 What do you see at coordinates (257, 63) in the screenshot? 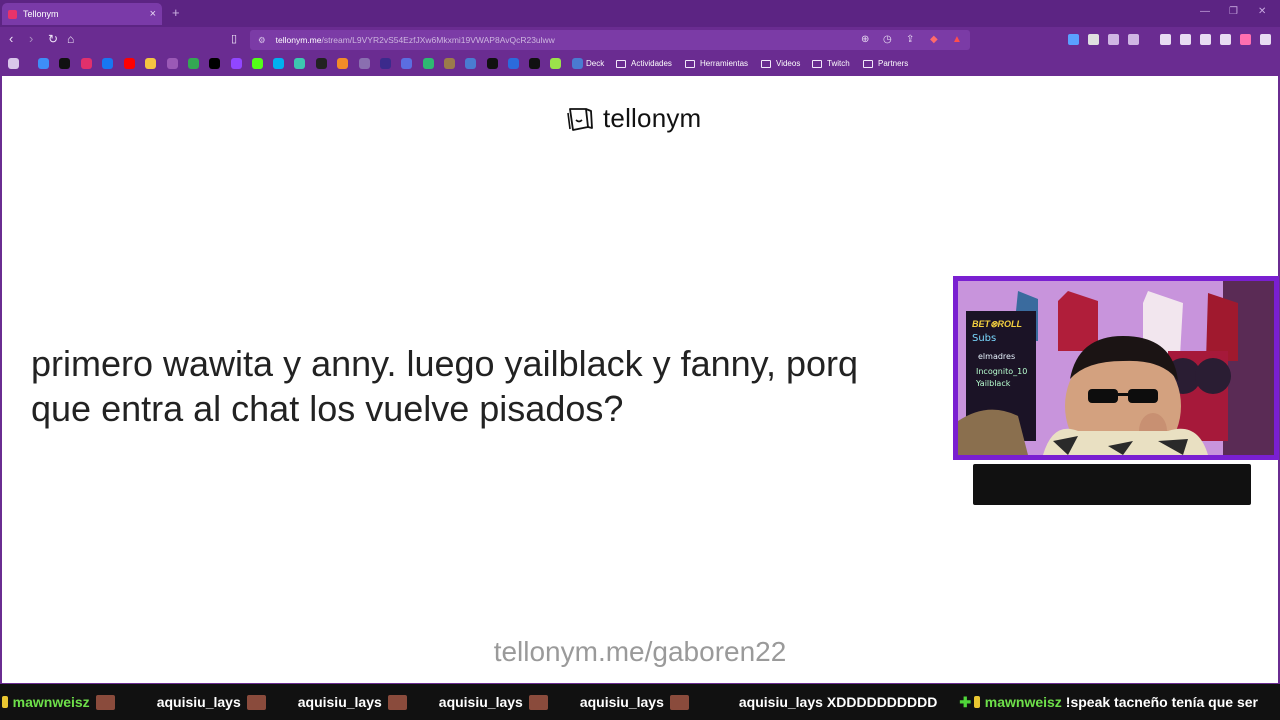
I see `kick-icon` at bounding box center [257, 63].